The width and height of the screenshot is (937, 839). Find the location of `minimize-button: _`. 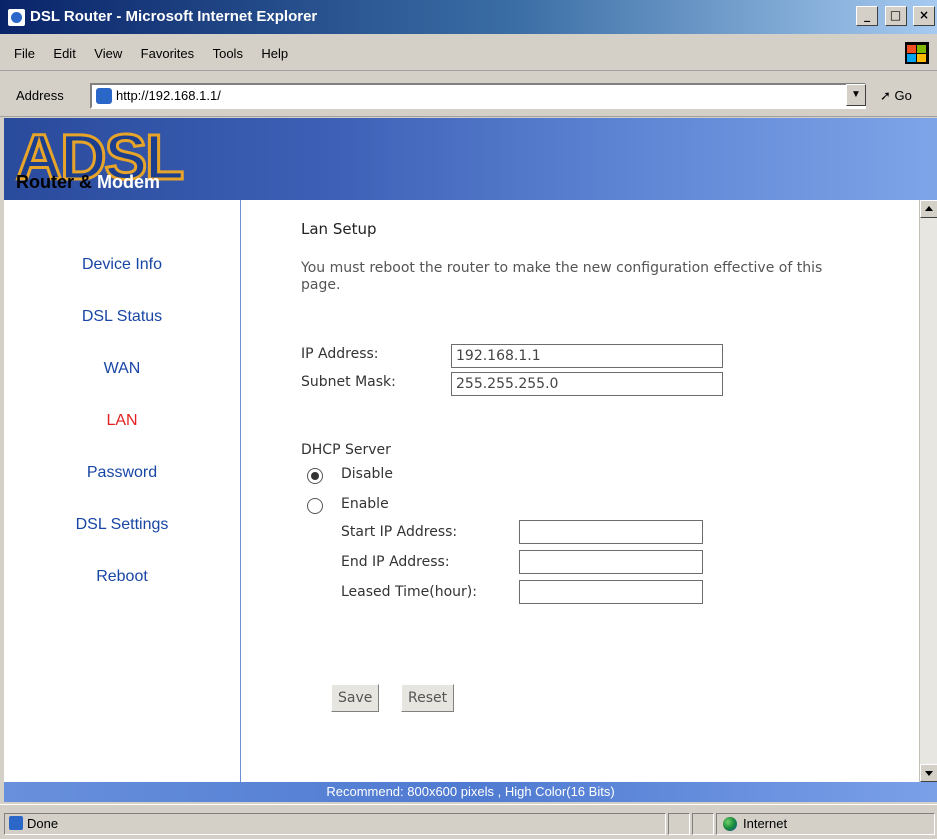

minimize-button: _ is located at coordinates (867, 16).